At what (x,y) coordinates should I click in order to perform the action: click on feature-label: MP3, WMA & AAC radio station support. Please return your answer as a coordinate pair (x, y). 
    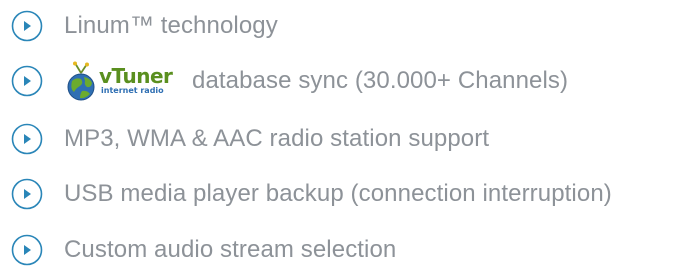
    Looking at the image, I should click on (277, 138).